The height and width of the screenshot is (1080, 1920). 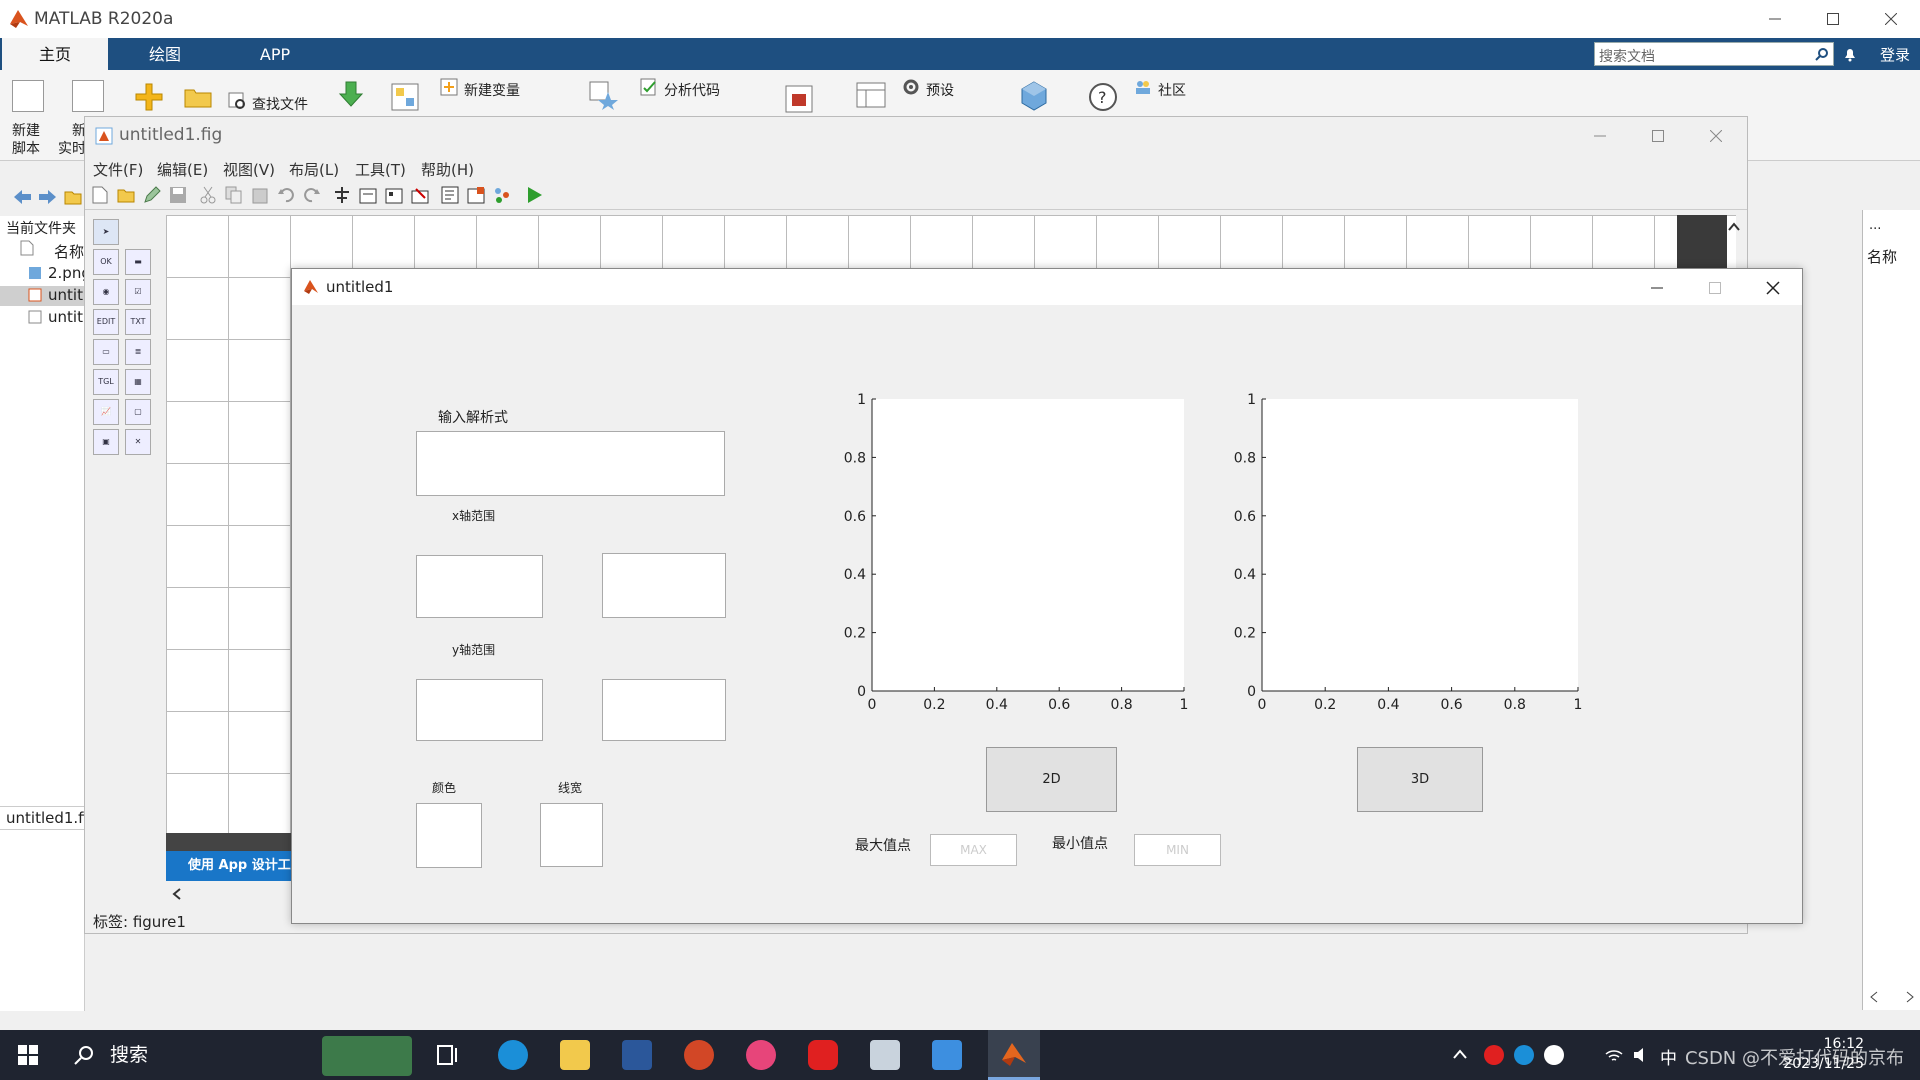 What do you see at coordinates (73, 197) in the screenshot?
I see `up-folder-icon` at bounding box center [73, 197].